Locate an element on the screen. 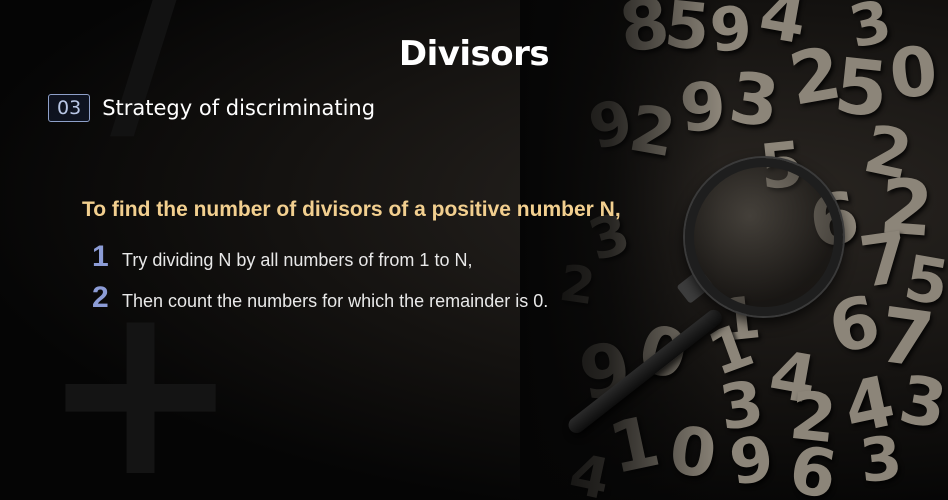 This screenshot has height=500, width=948. section-number-badge: 03 is located at coordinates (69, 108).